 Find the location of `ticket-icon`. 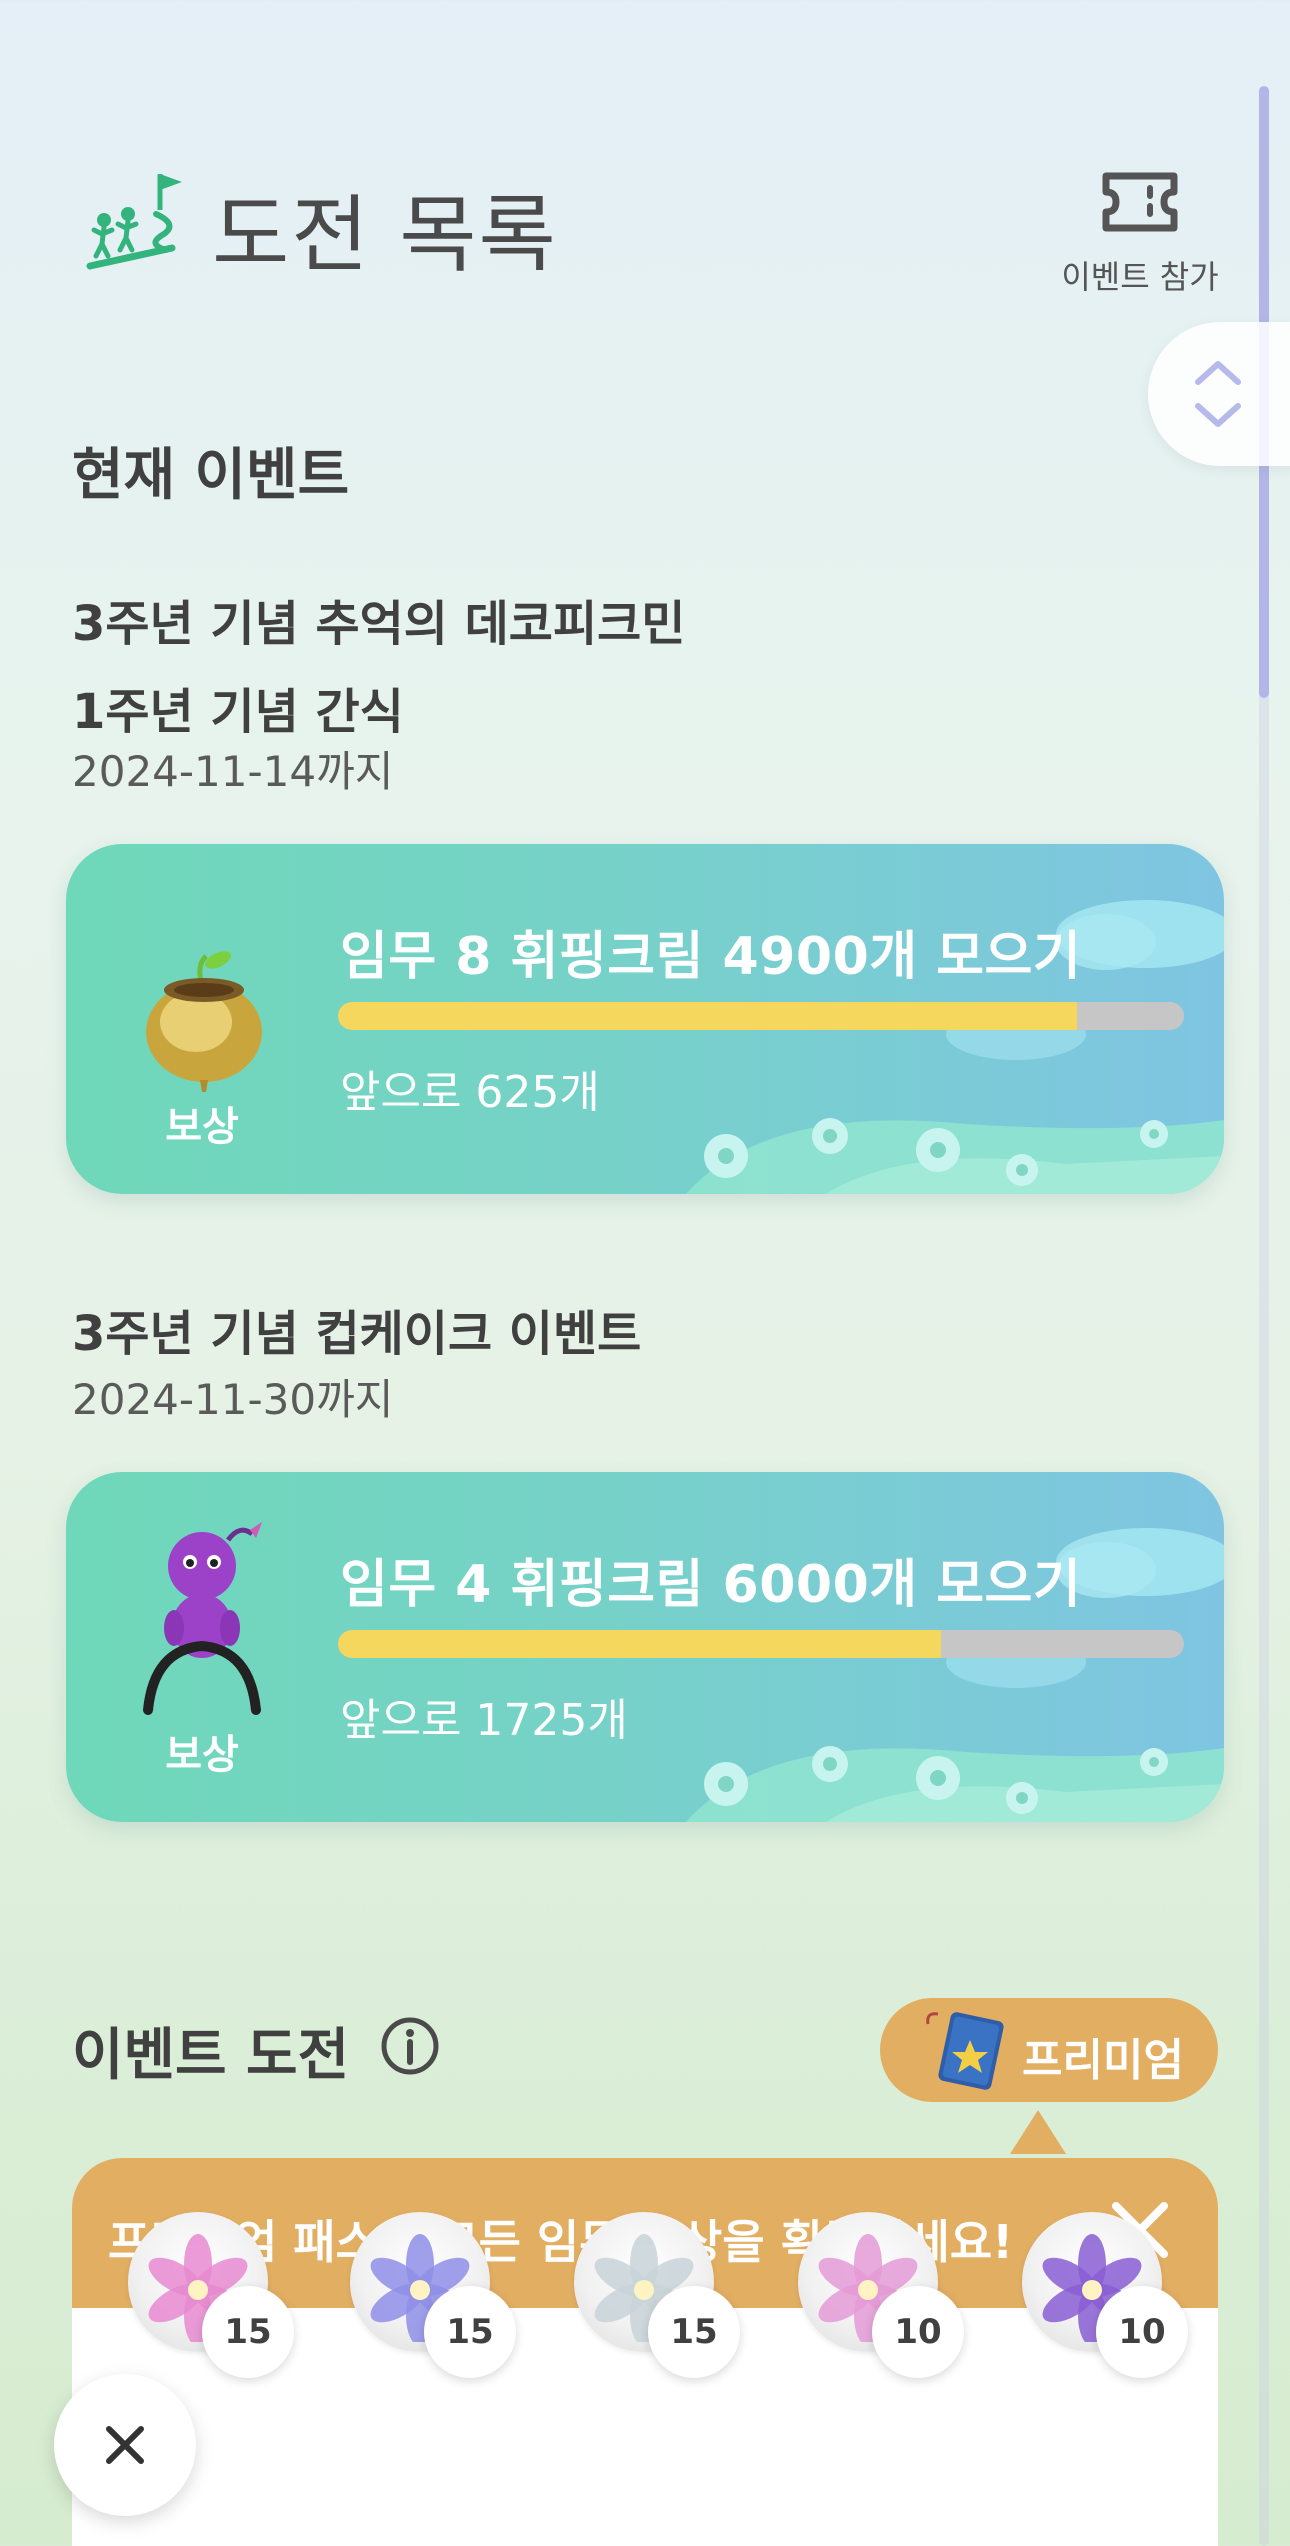

ticket-icon is located at coordinates (1140, 202).